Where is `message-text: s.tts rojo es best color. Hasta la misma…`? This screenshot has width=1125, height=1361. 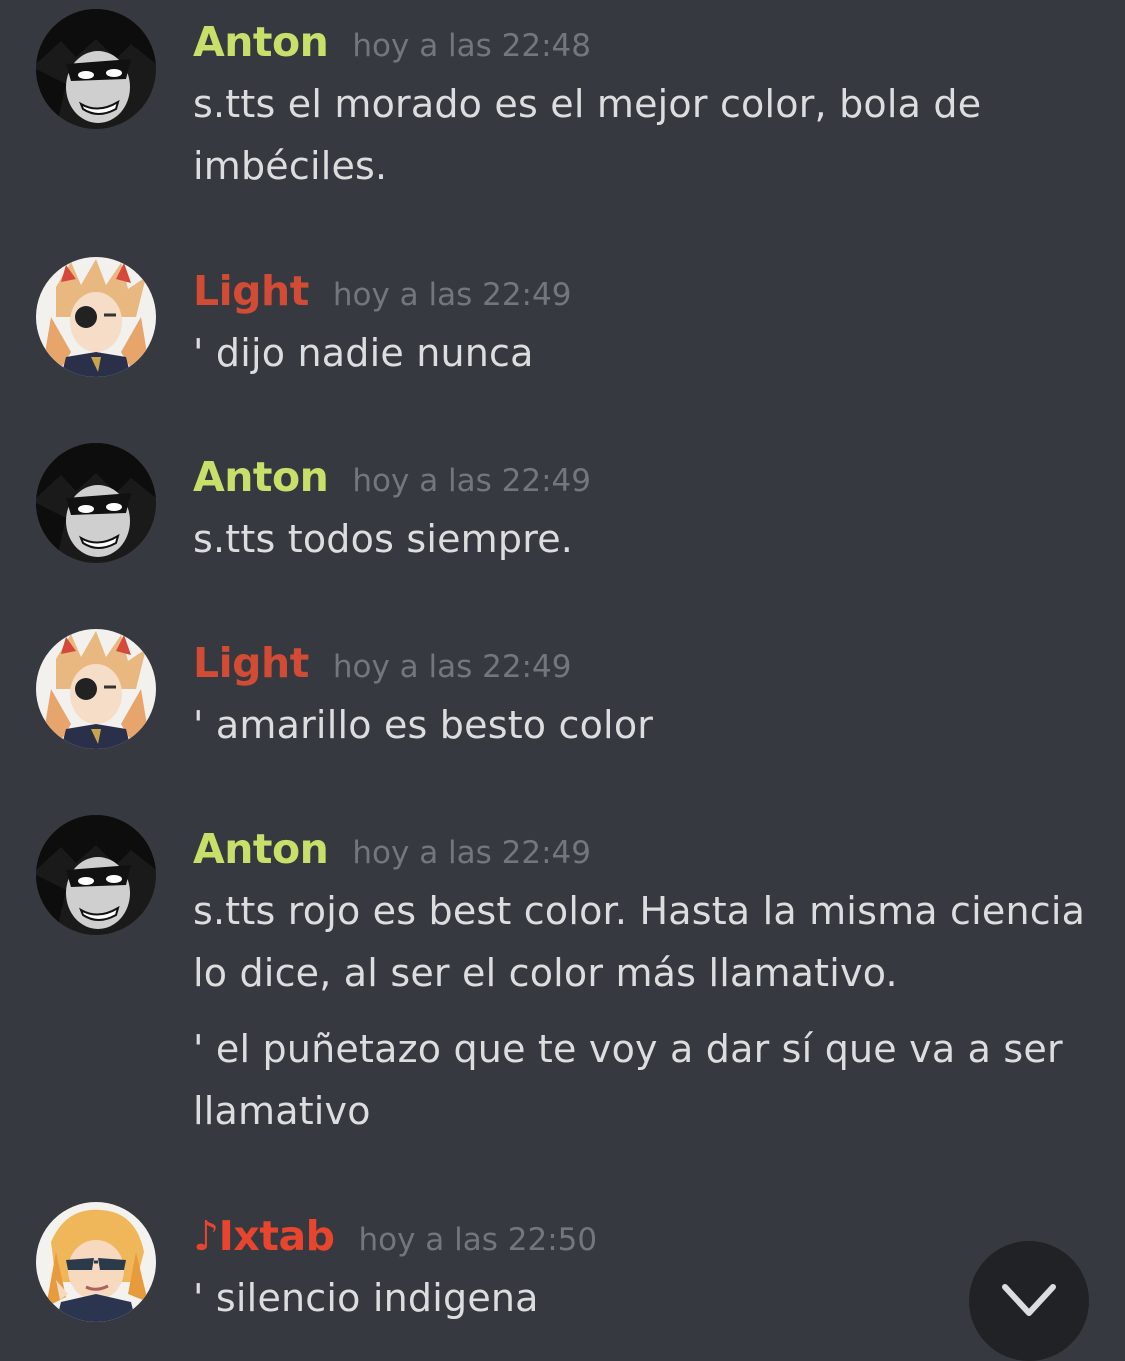
message-text: s.tts rojo es best color. Hasta la misma… is located at coordinates (639, 942).